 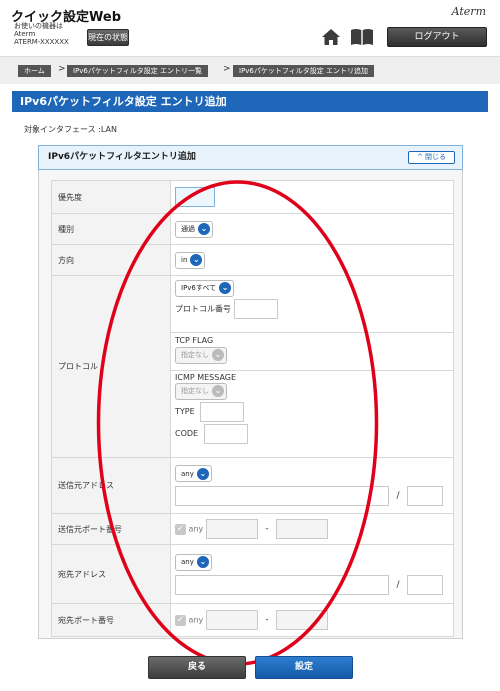 I want to click on form-row-dst-port: 宛先ポート番号 ✓ any -, so click(x=252, y=620).